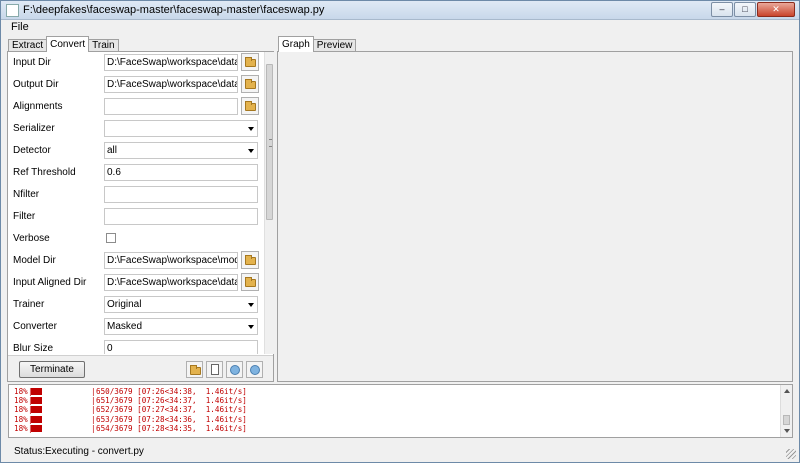 The image size is (800, 463). Describe the element at coordinates (400, 452) in the screenshot. I see `status-bar: Status: Executing - convert.py` at that location.